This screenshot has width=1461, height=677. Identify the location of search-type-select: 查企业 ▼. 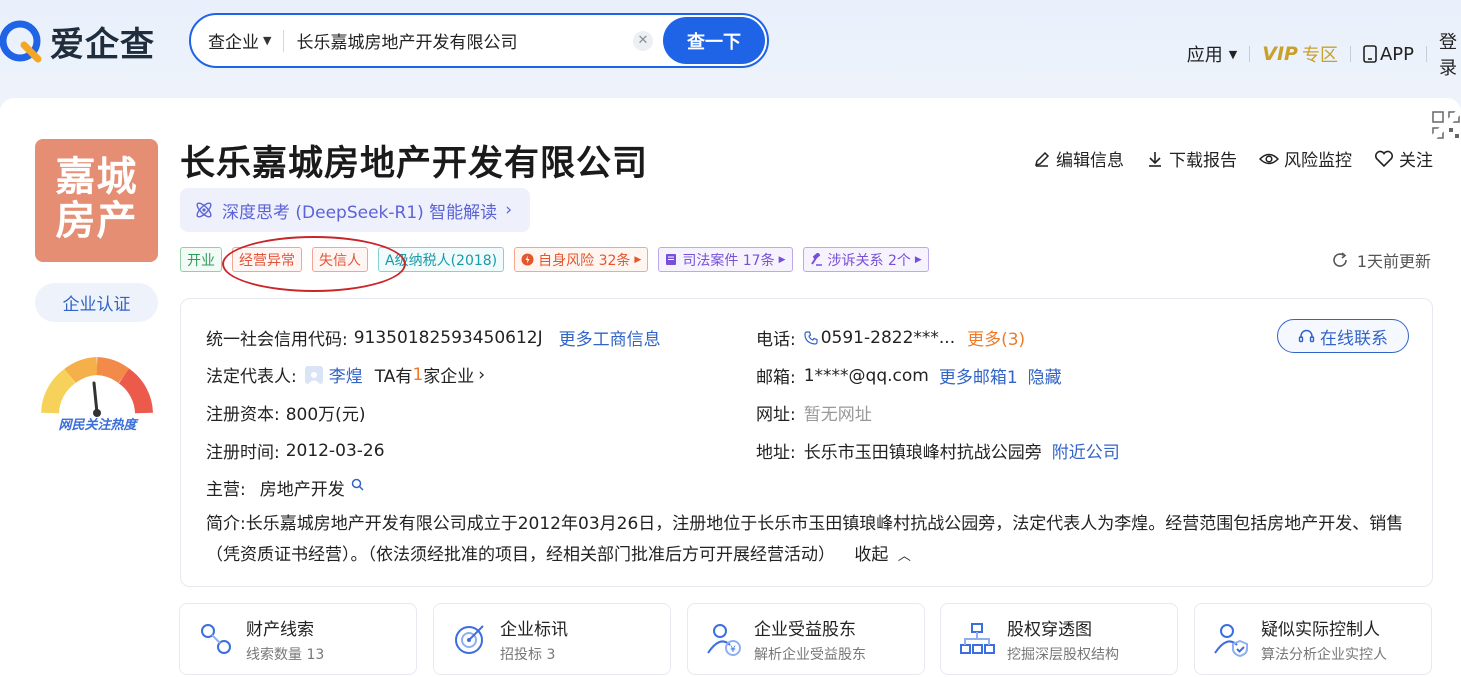
(231, 40).